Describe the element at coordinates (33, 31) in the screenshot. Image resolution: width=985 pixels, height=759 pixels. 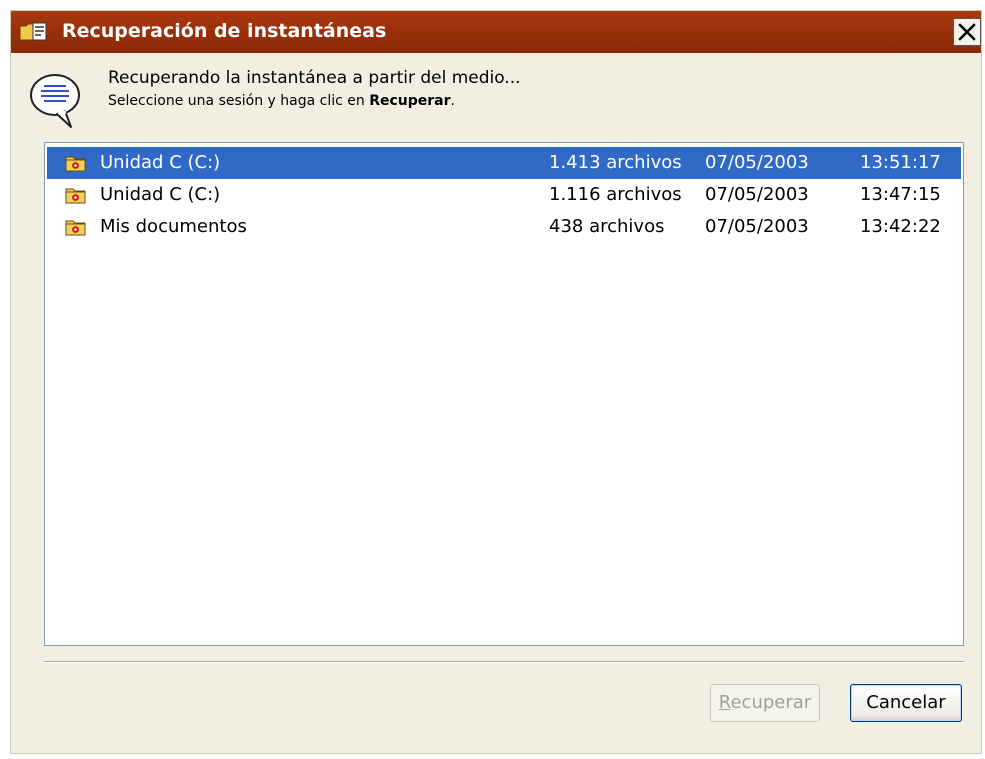
I see `folder-restore-icon` at that location.